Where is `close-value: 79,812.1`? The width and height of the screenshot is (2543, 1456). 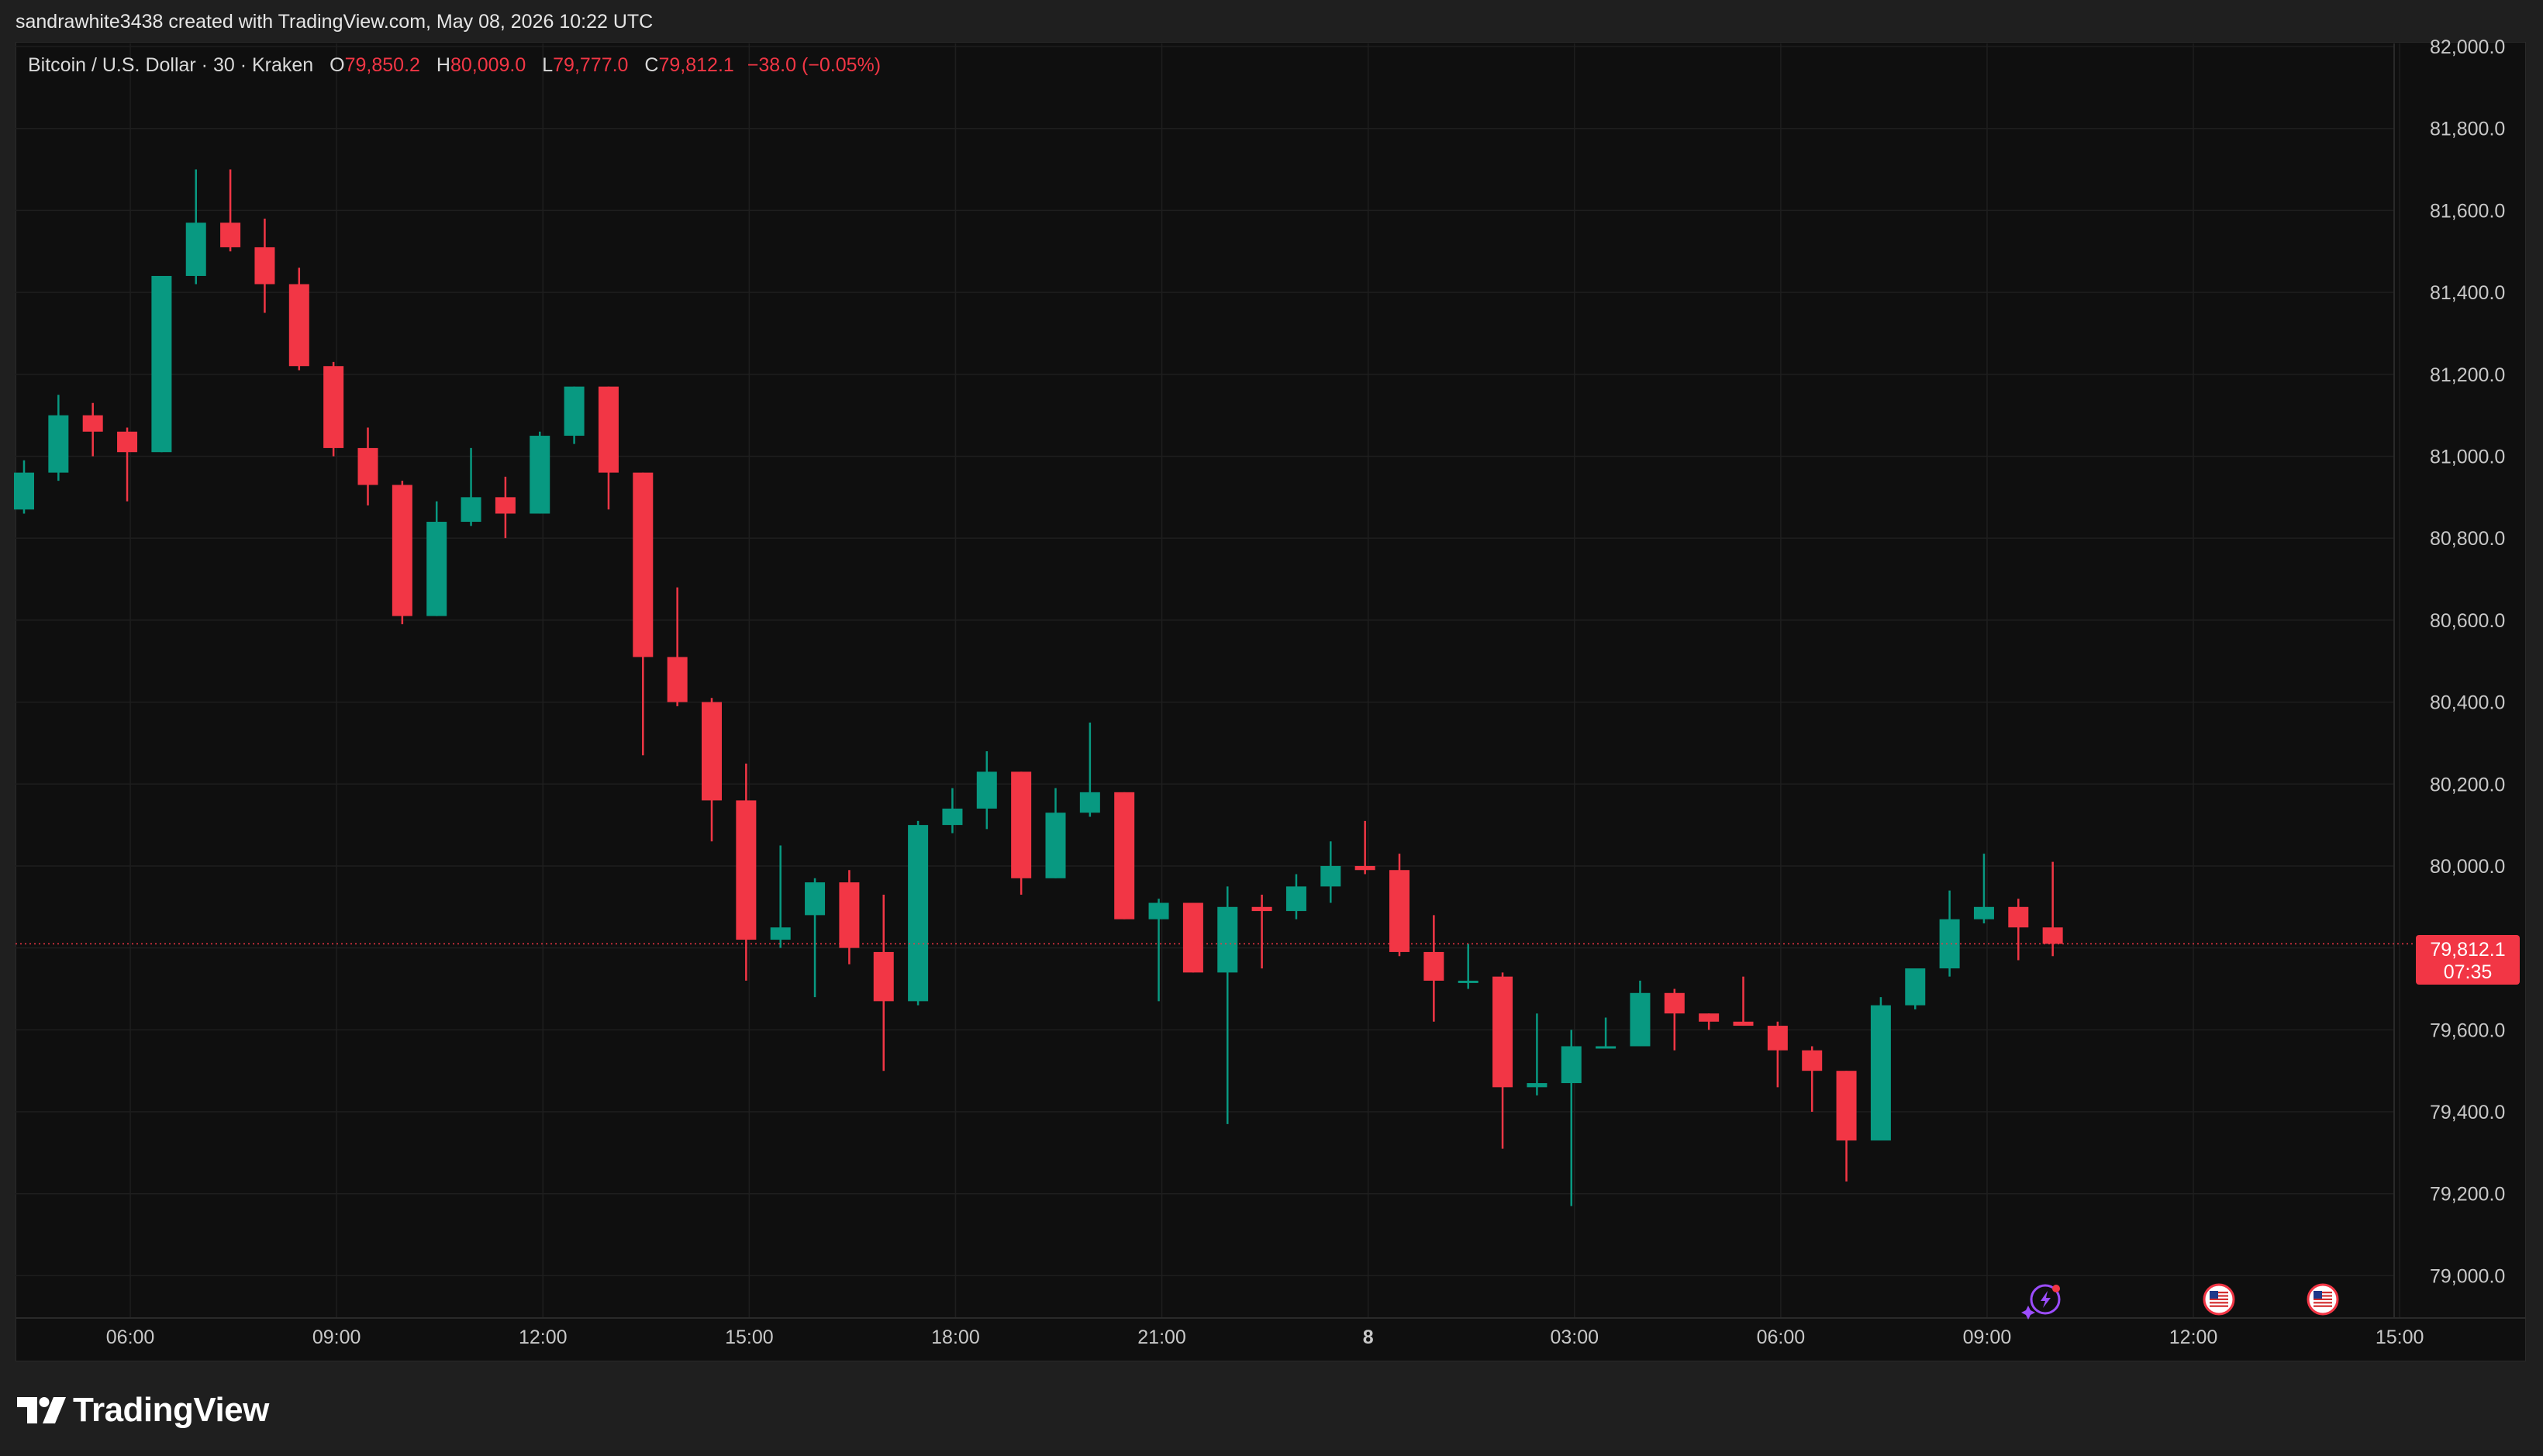 close-value: 79,812.1 is located at coordinates (696, 65).